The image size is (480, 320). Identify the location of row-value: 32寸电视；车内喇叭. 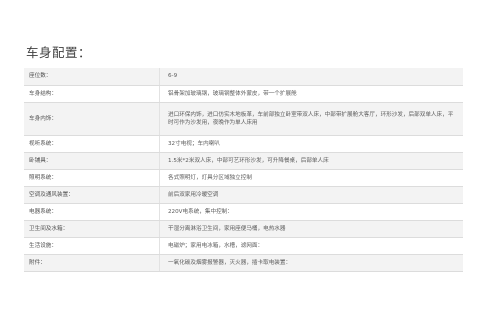
(311, 144).